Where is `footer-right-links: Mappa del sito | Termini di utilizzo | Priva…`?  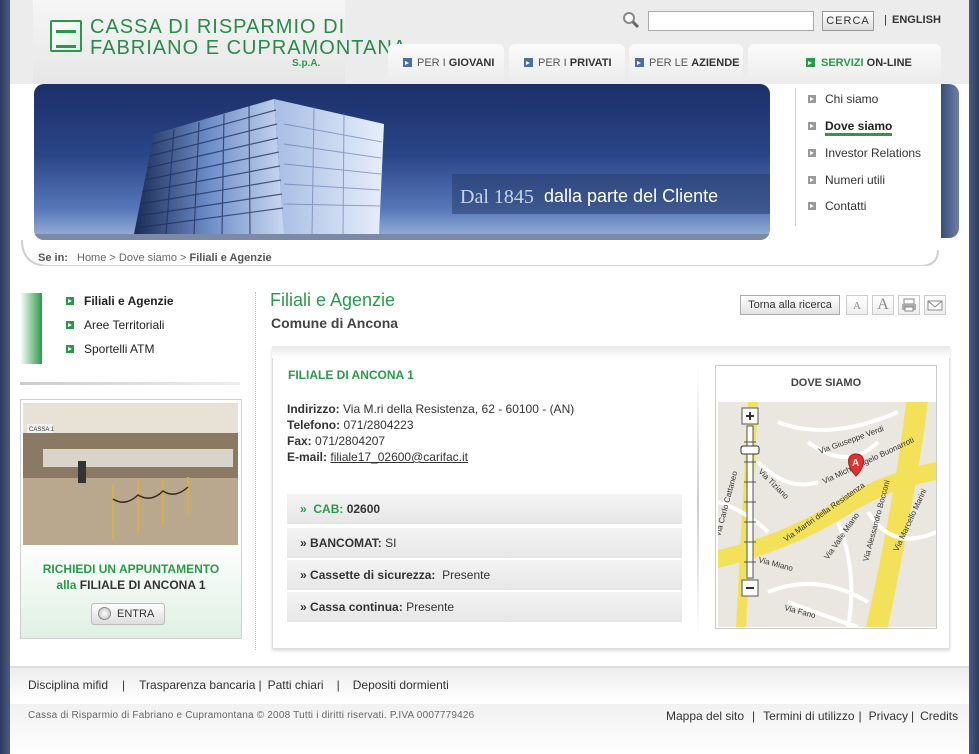 footer-right-links: Mappa del sito | Termini di utilizzo | Priva… is located at coordinates (812, 716).